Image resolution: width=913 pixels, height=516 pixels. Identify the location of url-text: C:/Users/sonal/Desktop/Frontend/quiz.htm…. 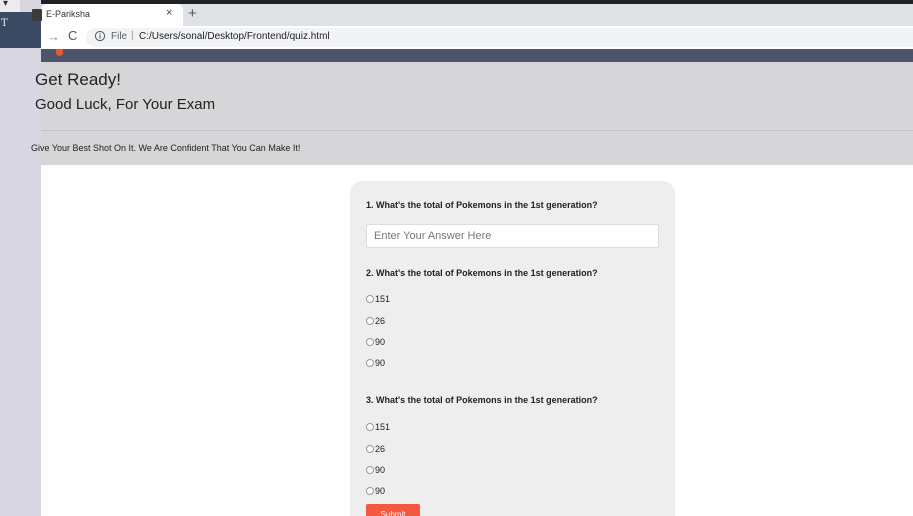
(234, 36).